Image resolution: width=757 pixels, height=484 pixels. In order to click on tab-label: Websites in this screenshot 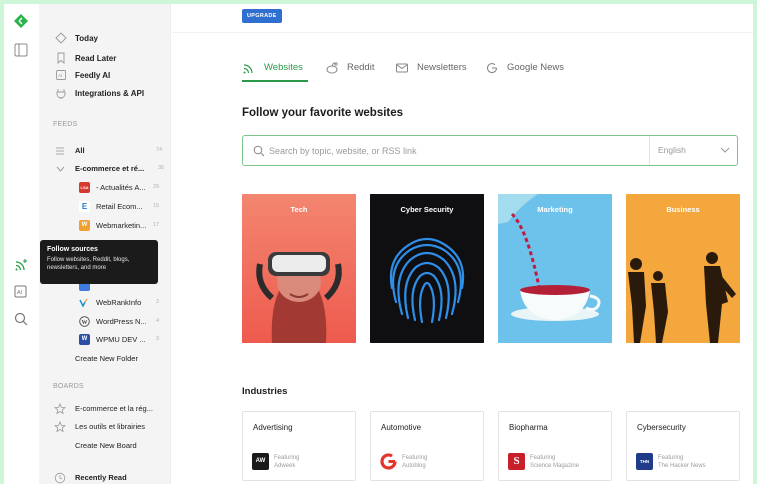, I will do `click(283, 67)`.